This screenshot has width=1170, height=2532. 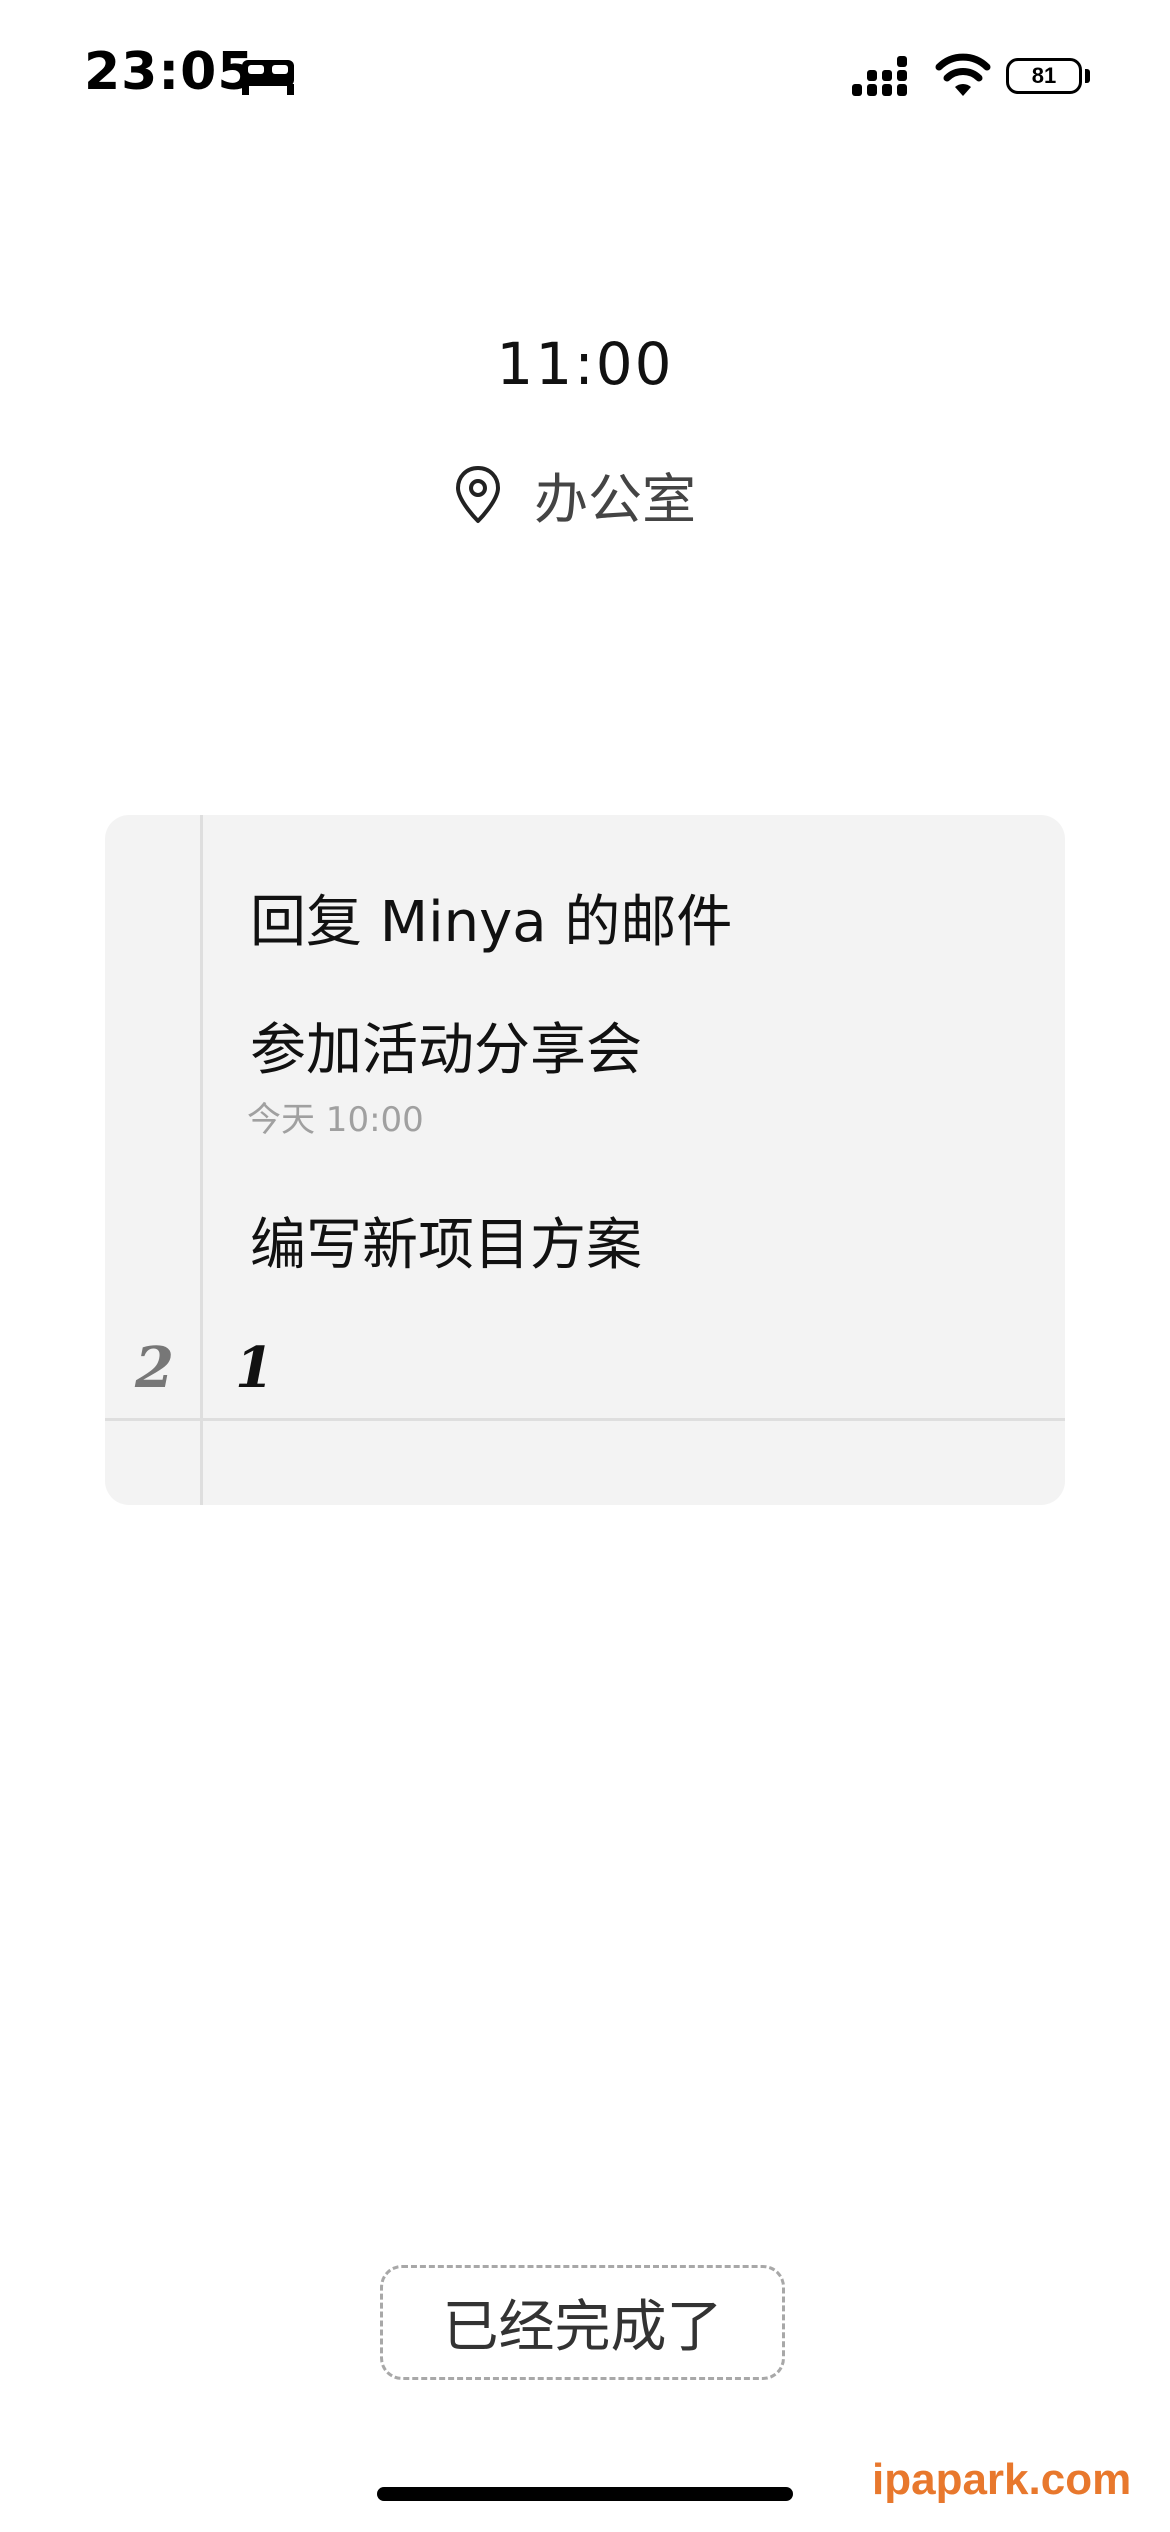 I want to click on task-total-count: 2, so click(x=154, y=1368).